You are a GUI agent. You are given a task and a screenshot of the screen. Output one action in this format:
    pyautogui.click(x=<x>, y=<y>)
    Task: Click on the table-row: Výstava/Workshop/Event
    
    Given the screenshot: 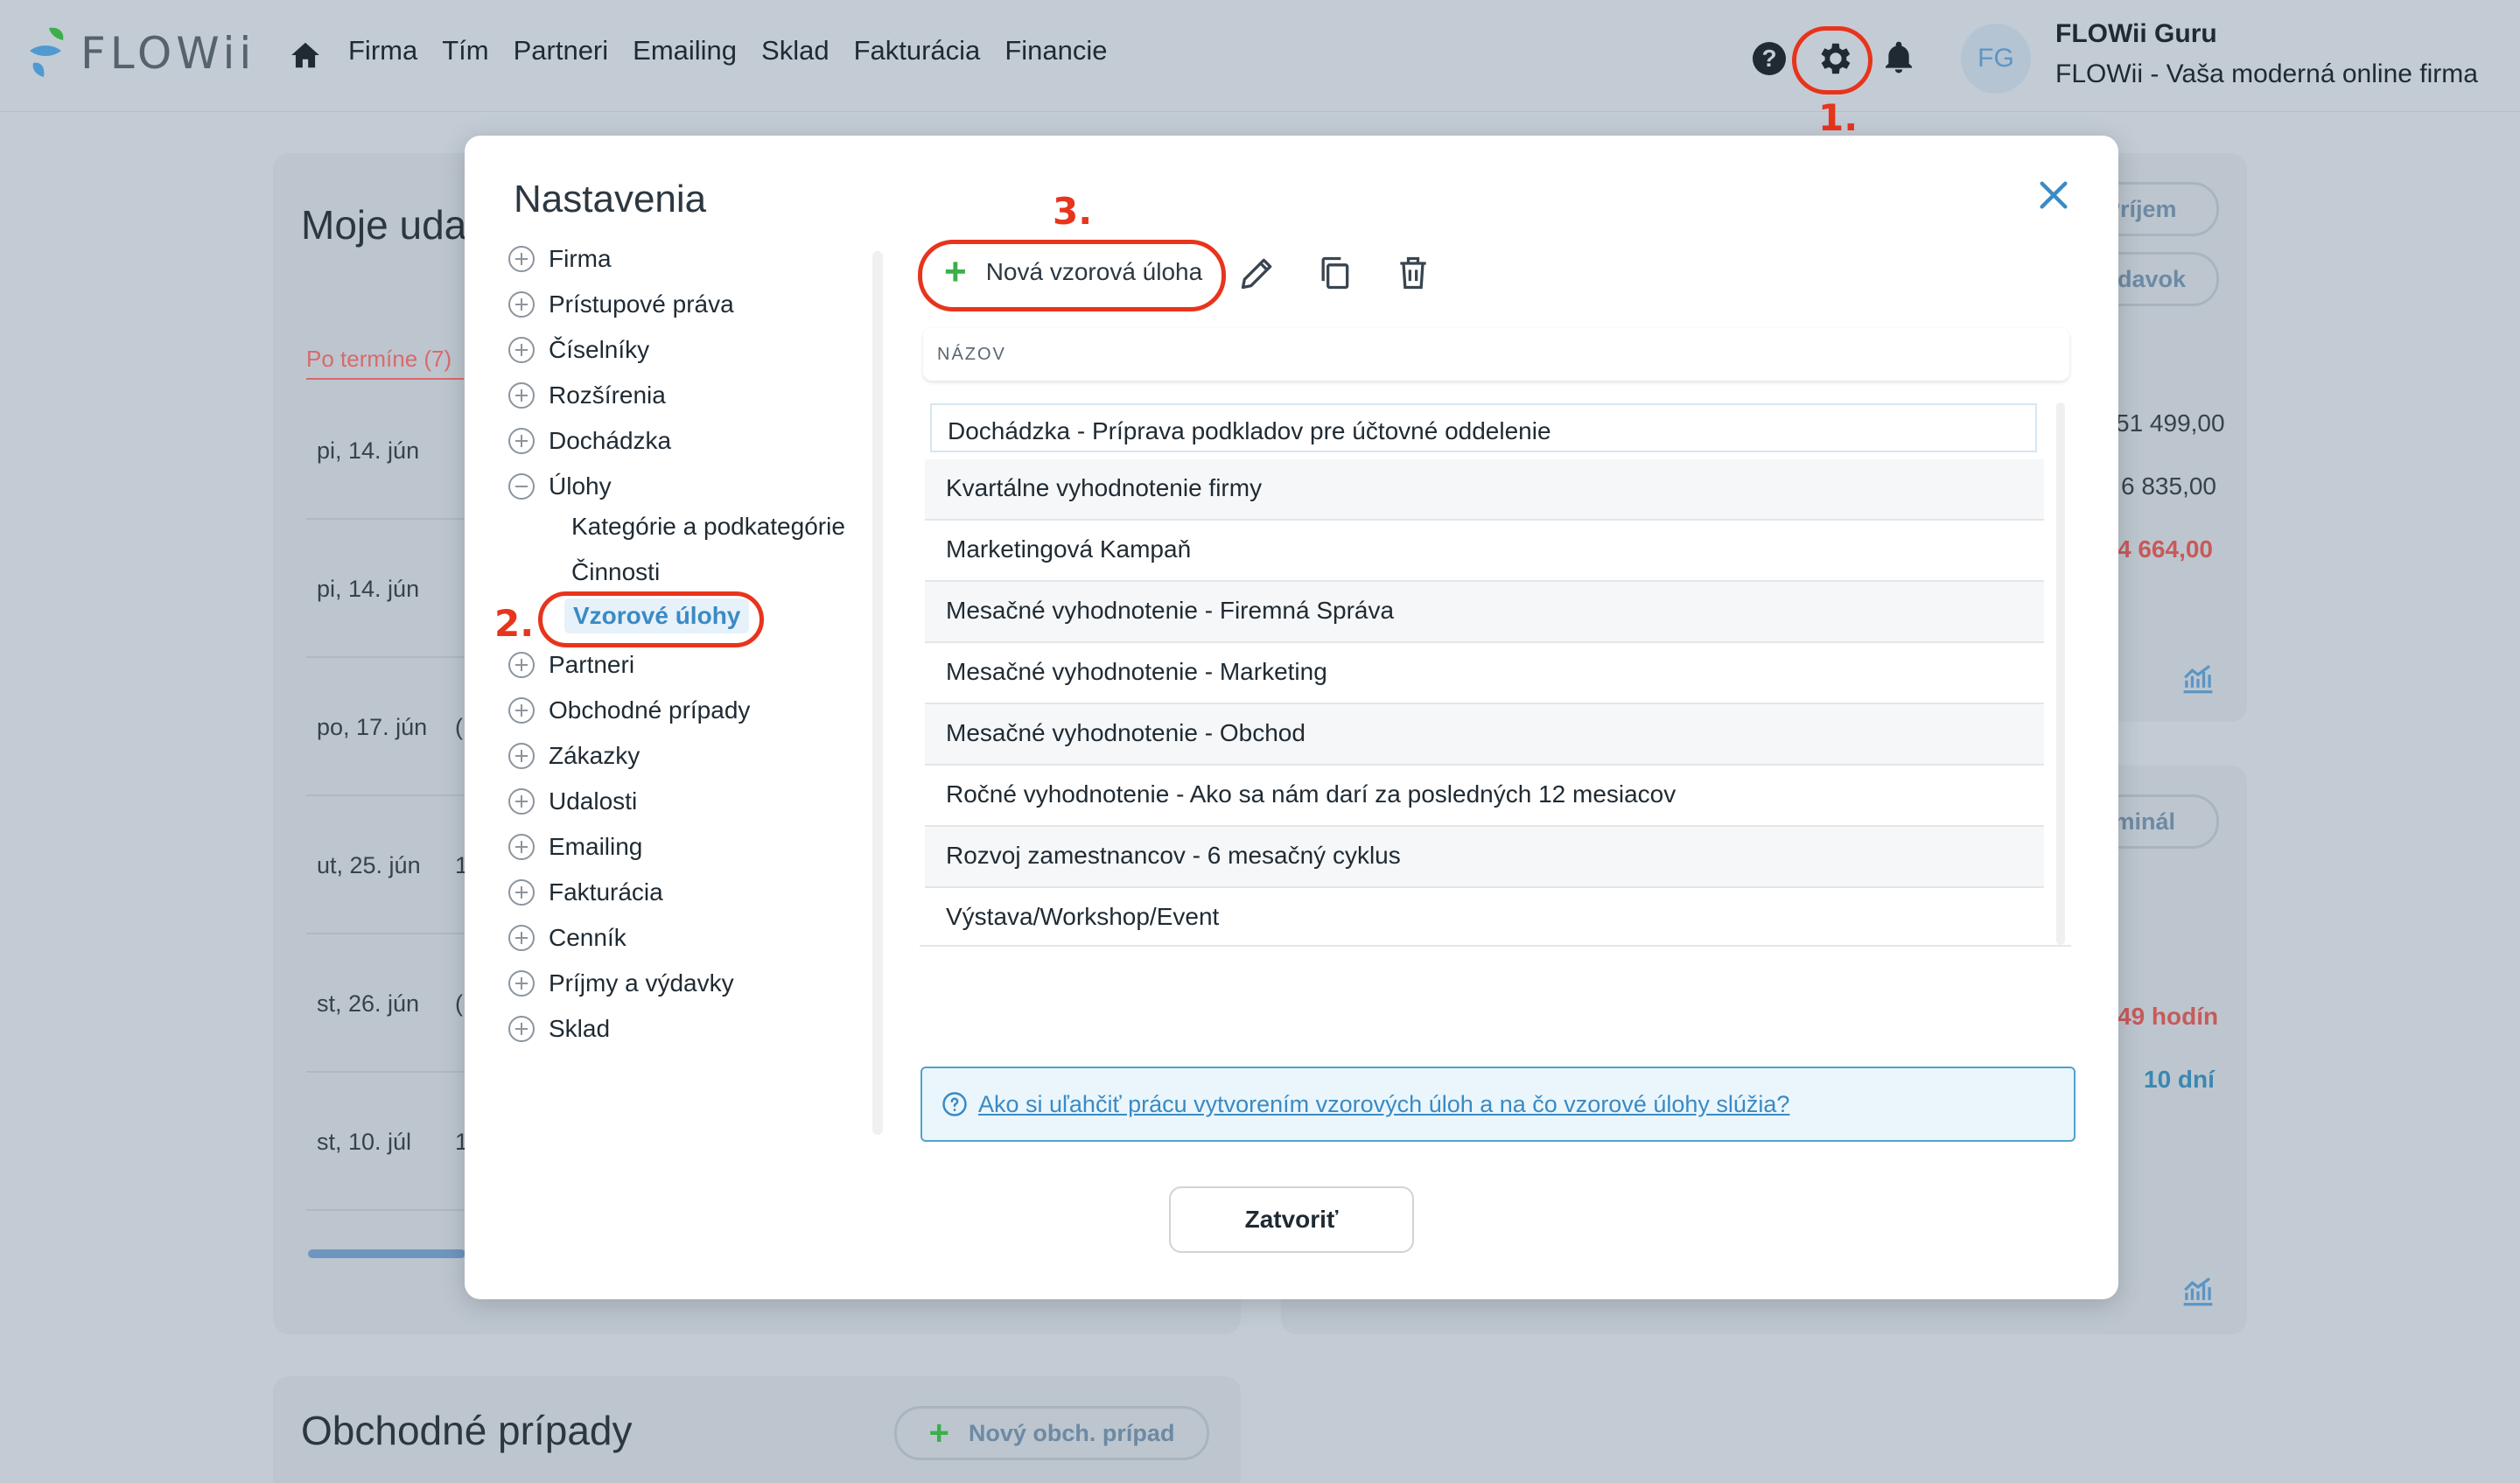 What is the action you would take?
    pyautogui.click(x=1484, y=918)
    